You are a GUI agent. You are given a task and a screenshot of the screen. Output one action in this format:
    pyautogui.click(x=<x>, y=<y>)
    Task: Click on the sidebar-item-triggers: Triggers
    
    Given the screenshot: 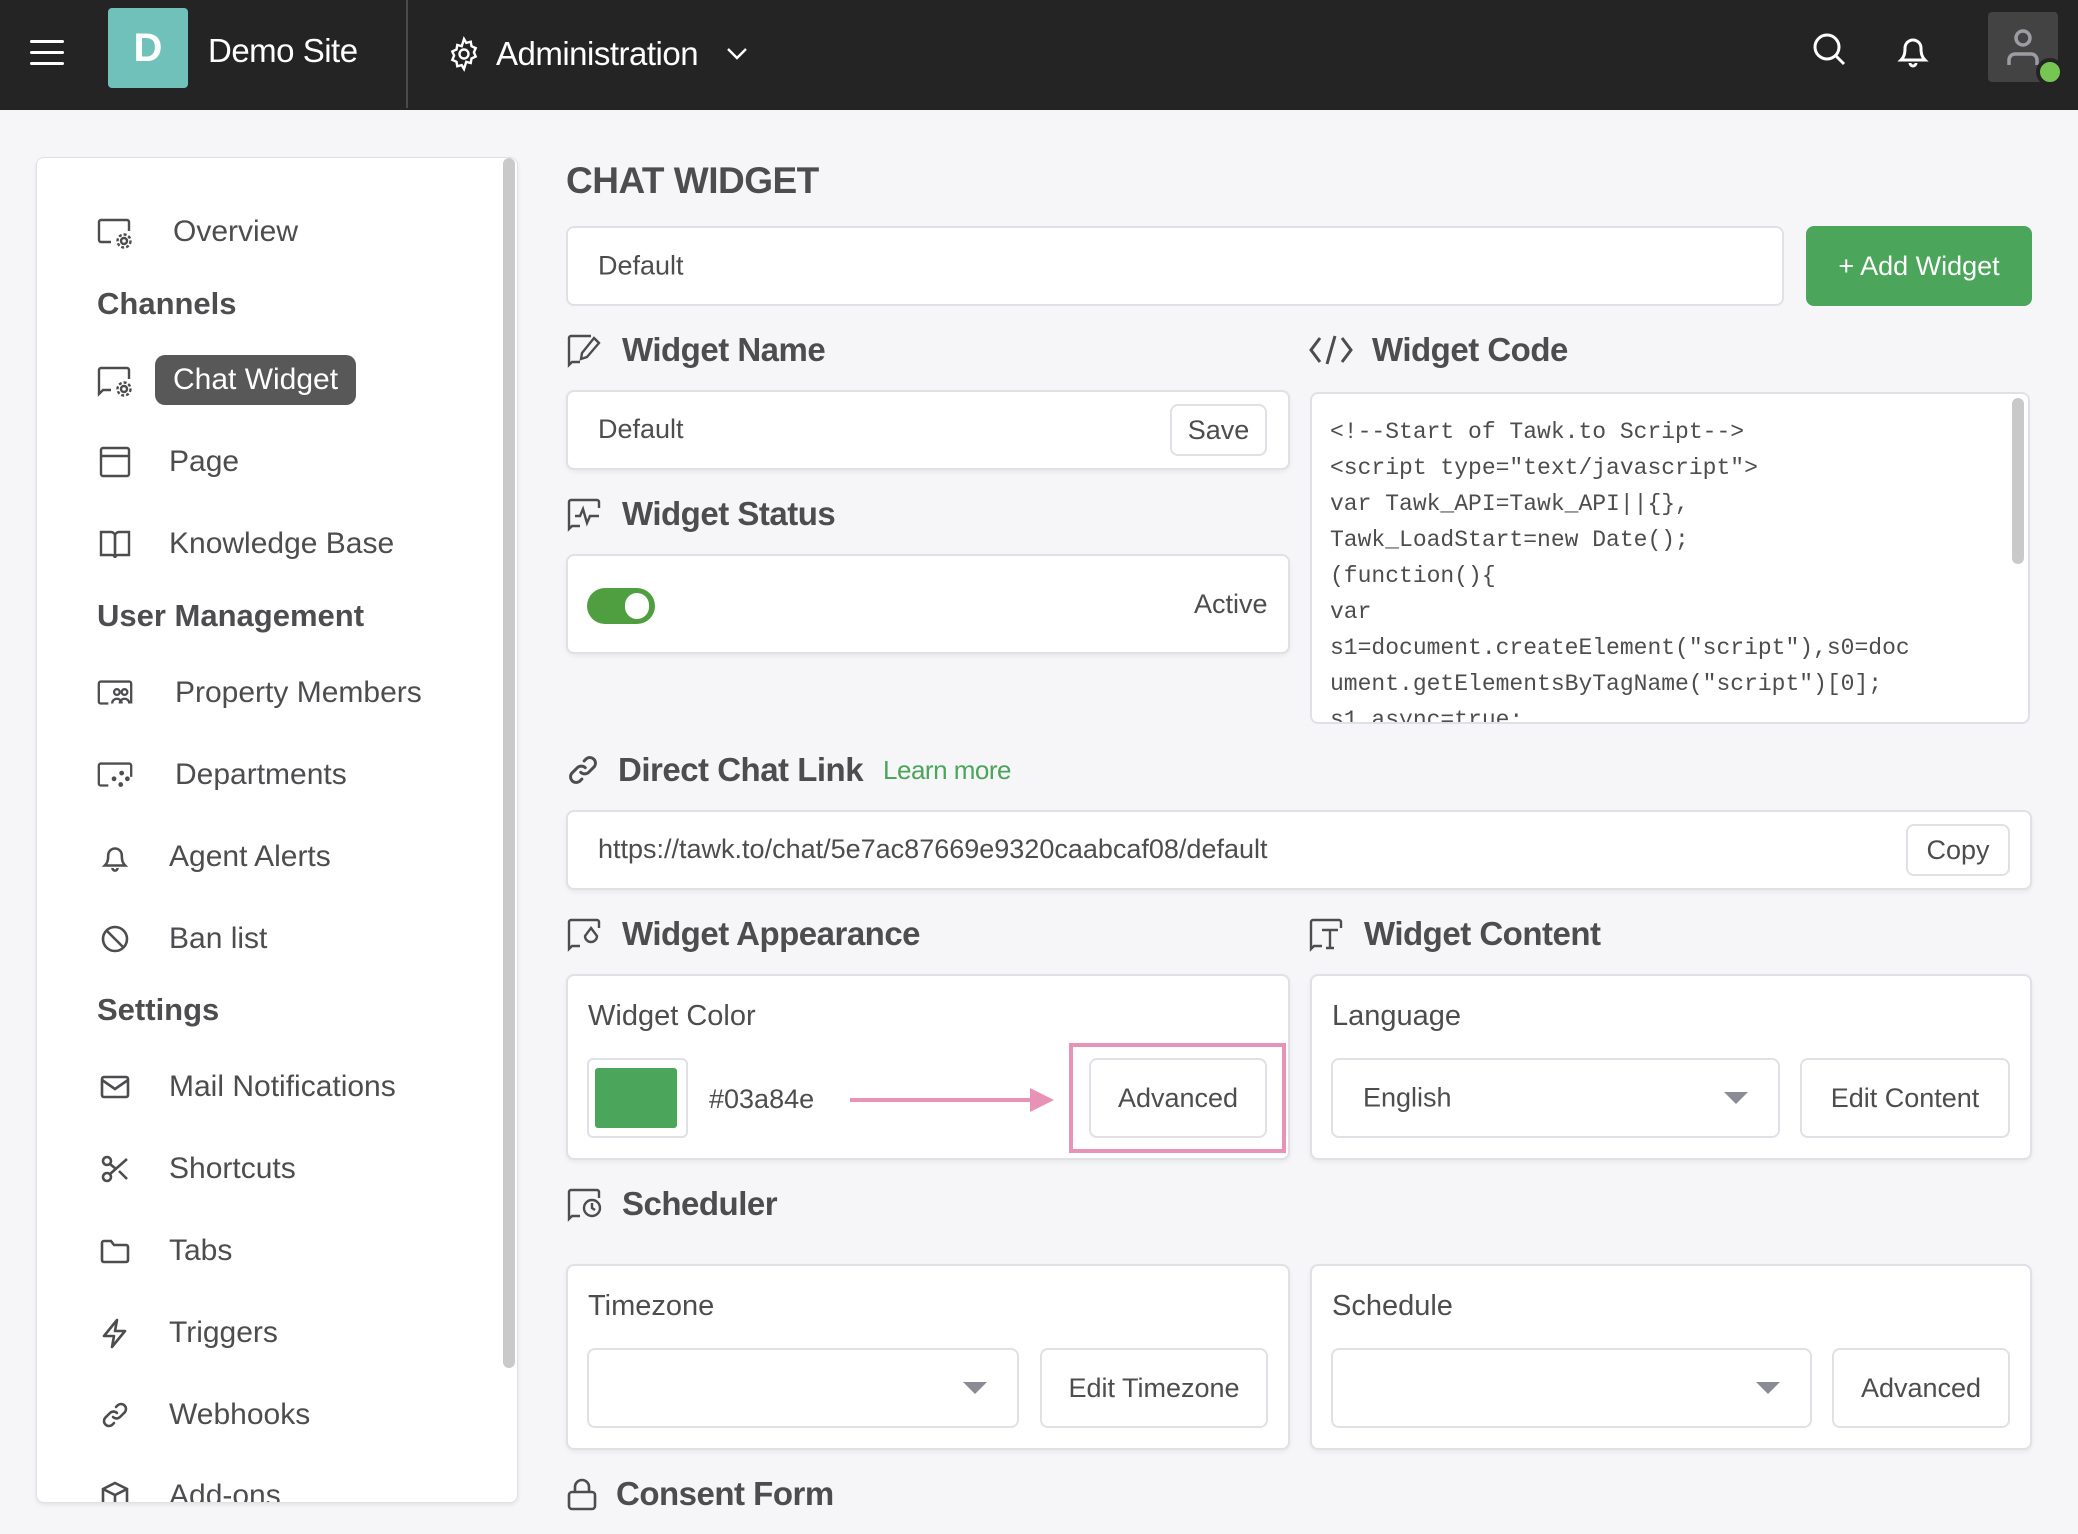 What is the action you would take?
    pyautogui.click(x=186, y=1333)
    